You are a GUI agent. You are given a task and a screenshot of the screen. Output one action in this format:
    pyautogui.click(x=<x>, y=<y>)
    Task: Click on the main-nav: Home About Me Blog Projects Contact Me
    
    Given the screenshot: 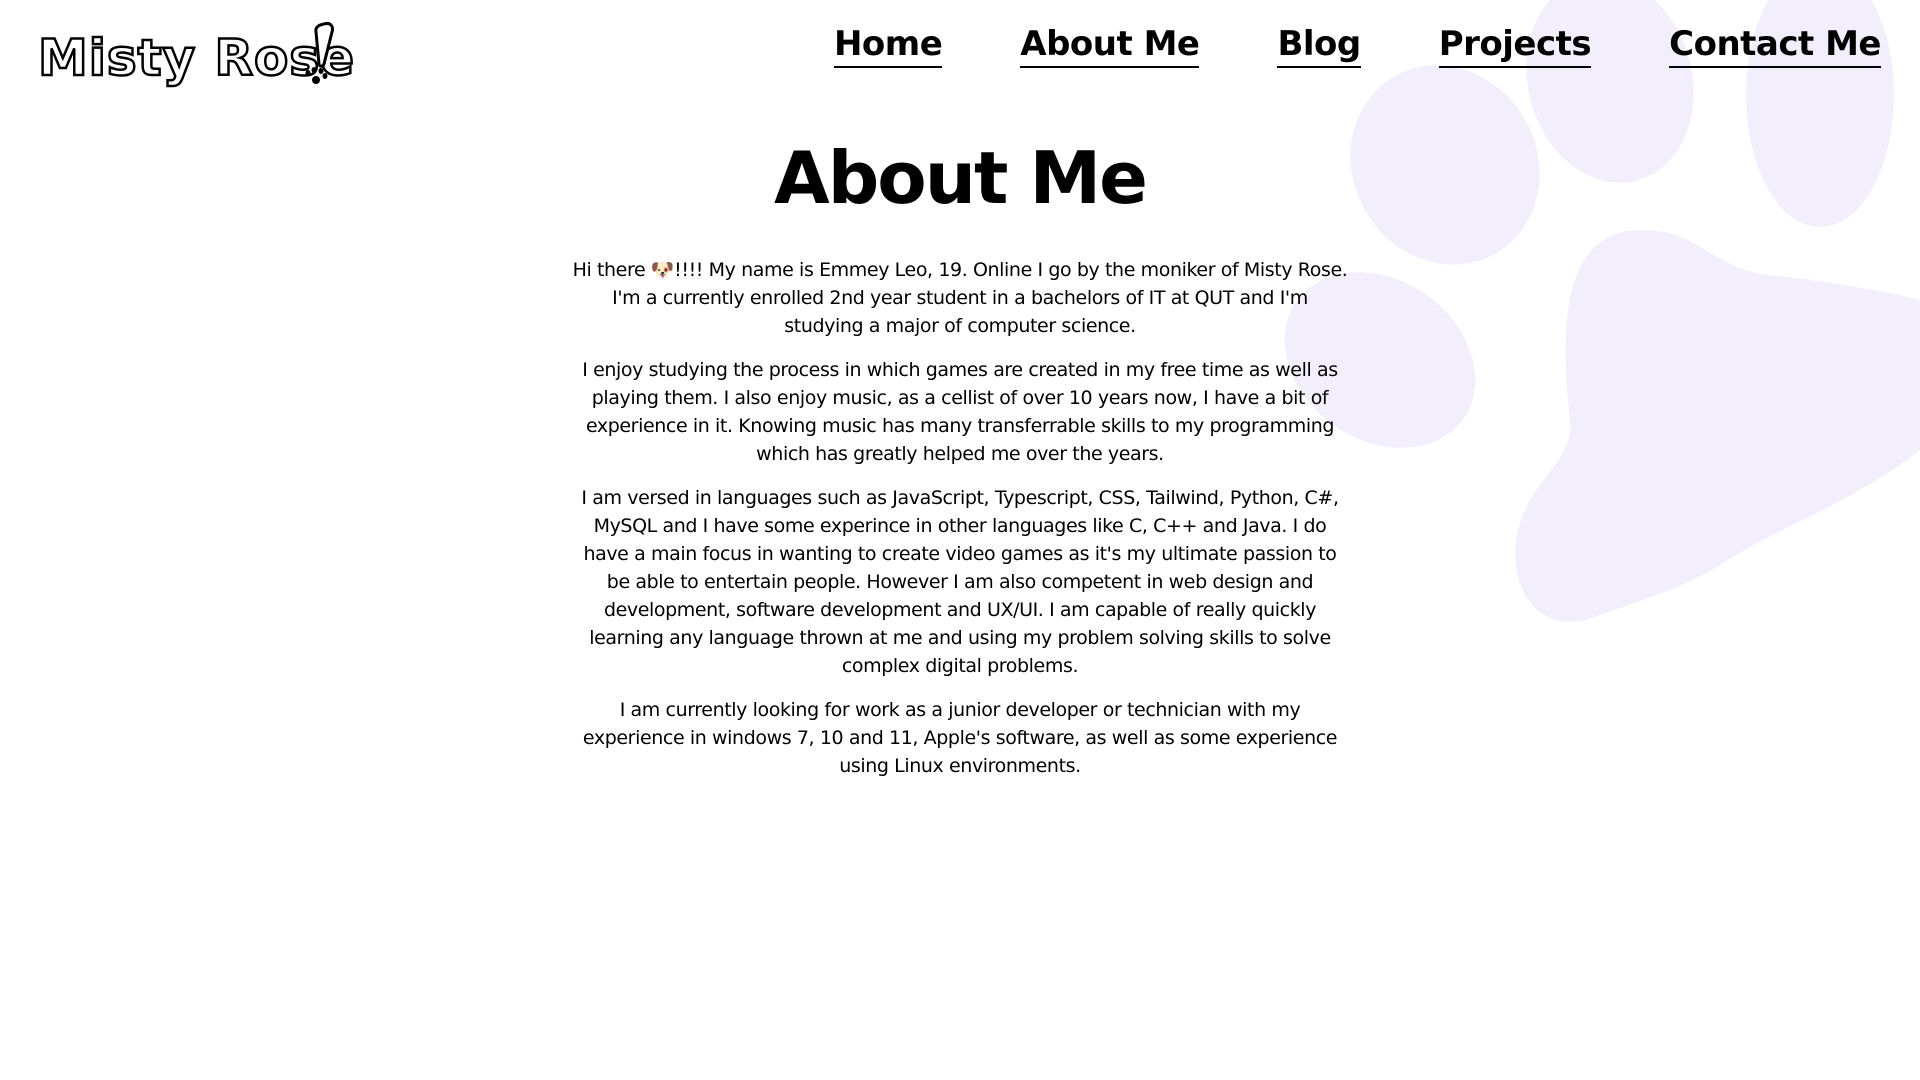 What is the action you would take?
    pyautogui.click(x=1357, y=45)
    